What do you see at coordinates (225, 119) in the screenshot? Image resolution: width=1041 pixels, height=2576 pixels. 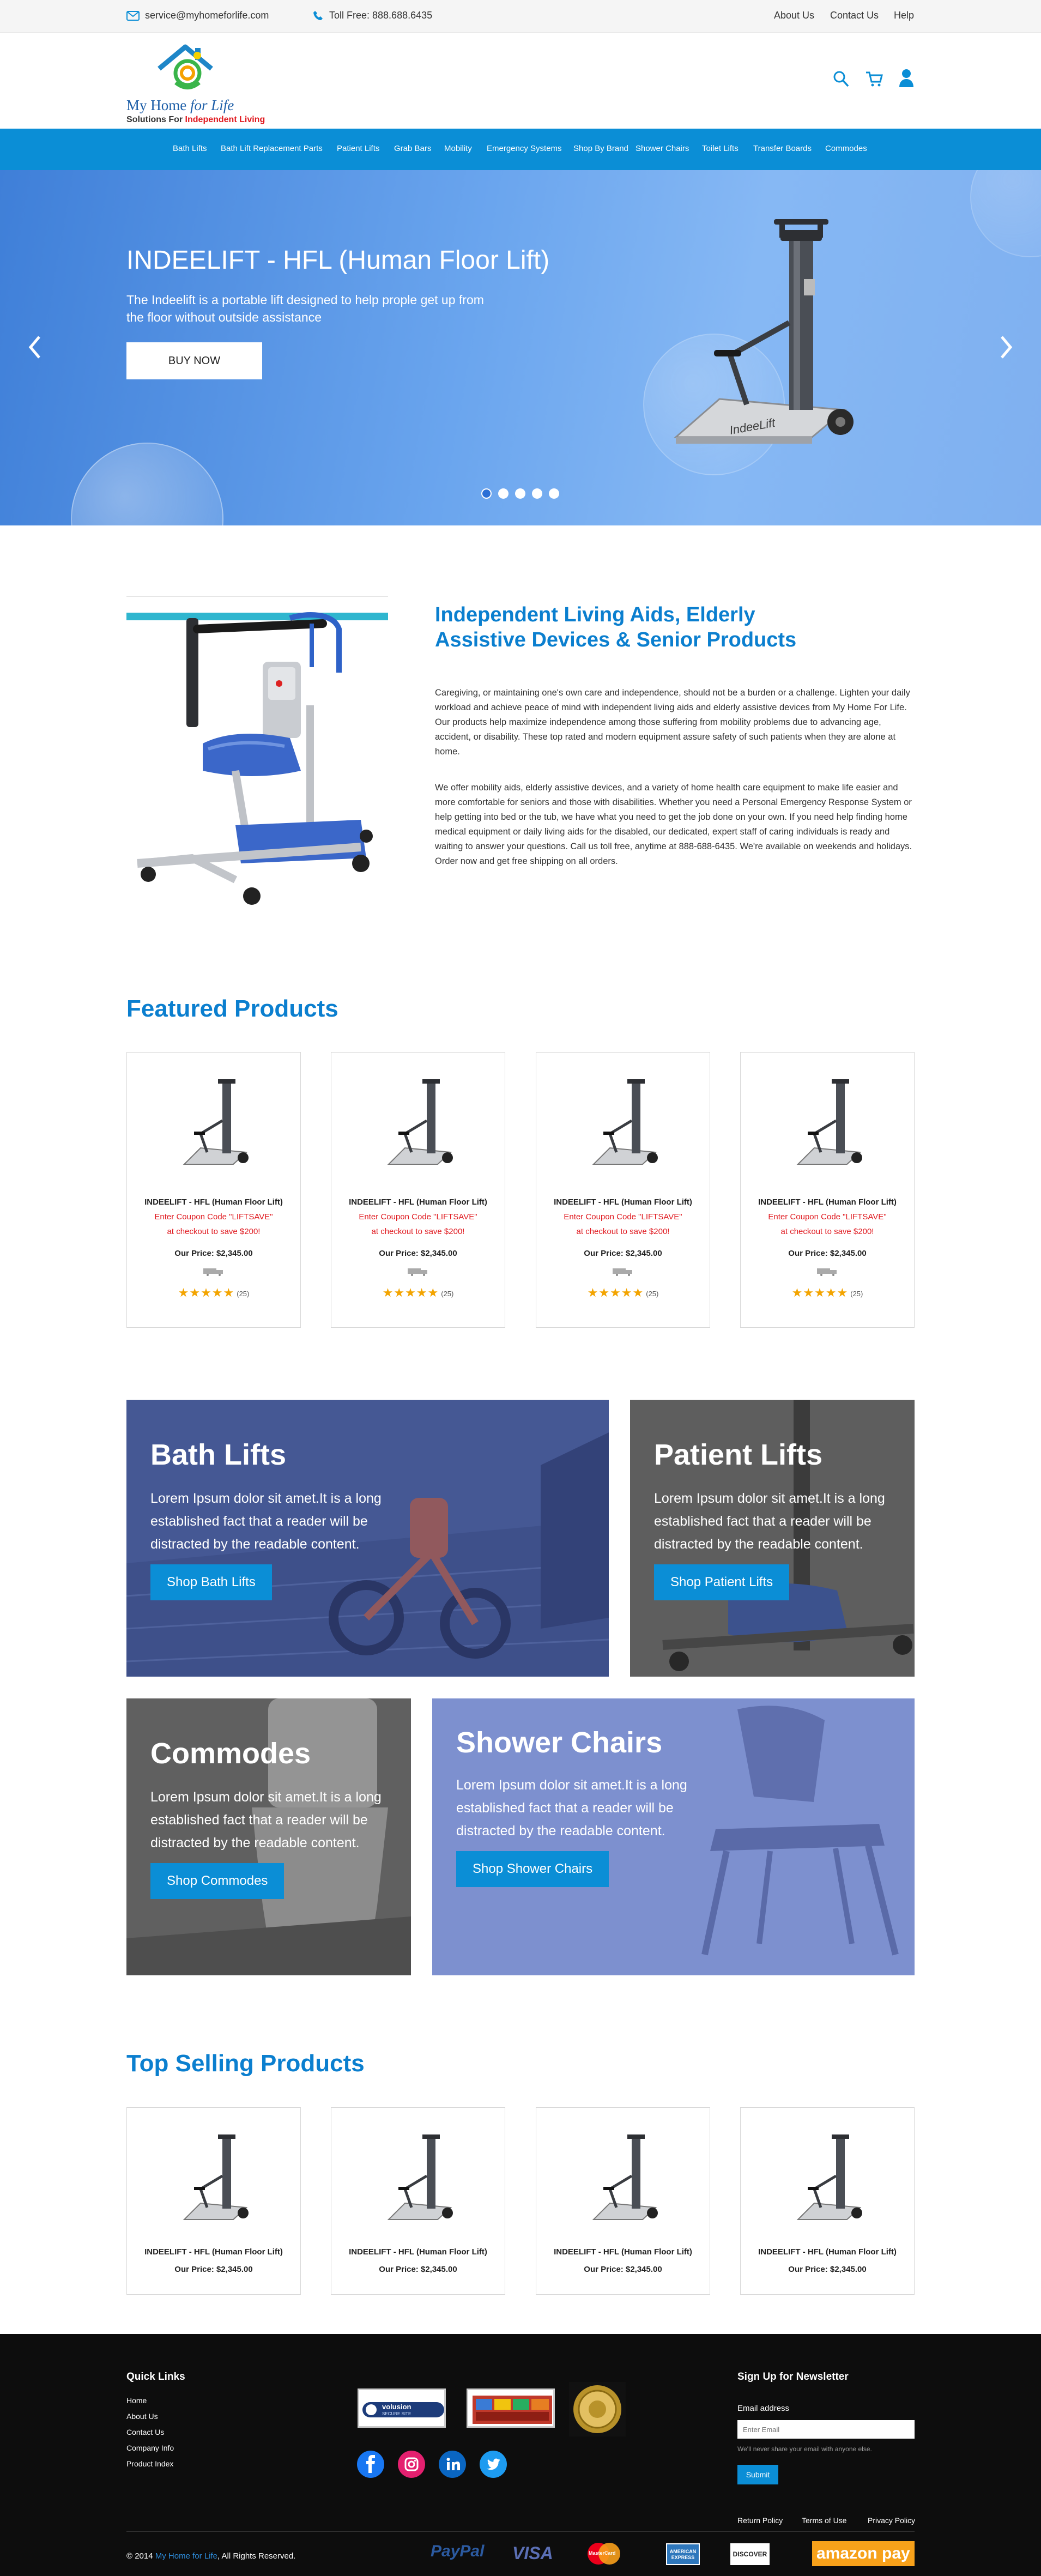 I see `tagline-part-b: Independent Living` at bounding box center [225, 119].